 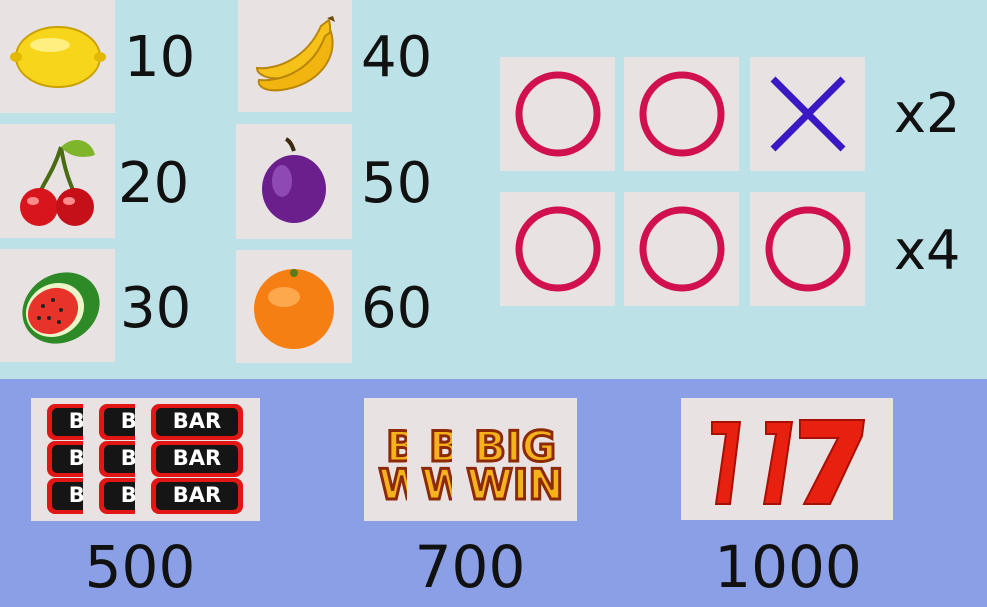 I want to click on big-win-payout: 700, so click(x=470, y=567).